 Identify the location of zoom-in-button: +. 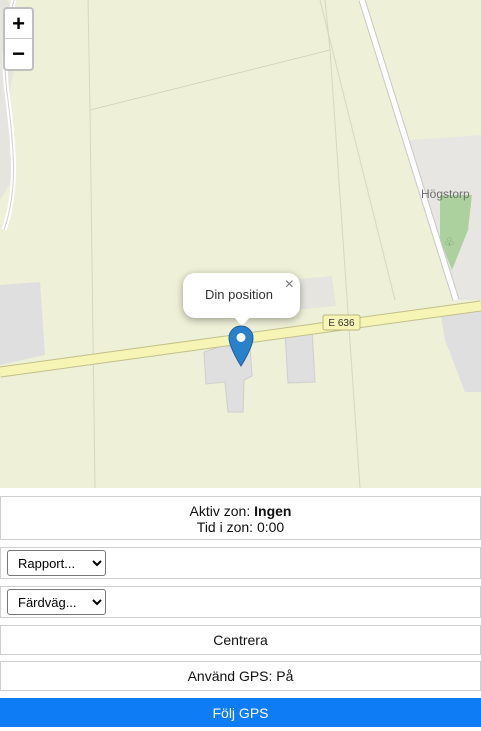
(18, 24).